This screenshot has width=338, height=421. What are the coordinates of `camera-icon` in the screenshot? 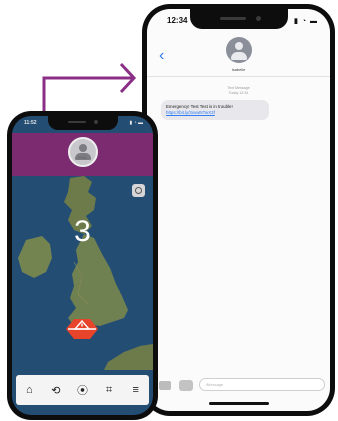 It's located at (165, 385).